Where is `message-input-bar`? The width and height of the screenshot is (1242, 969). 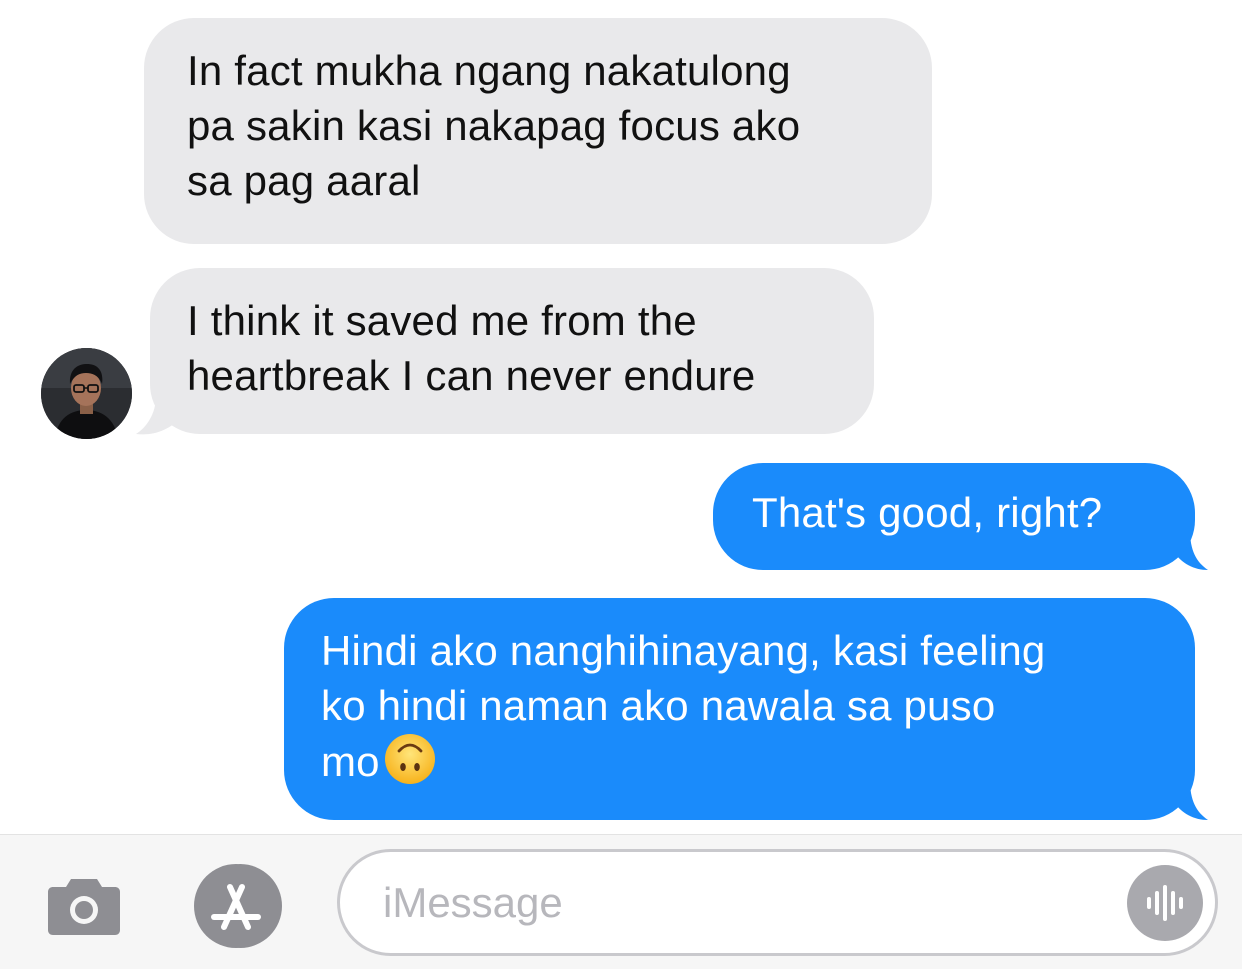
message-input-bar is located at coordinates (621, 901).